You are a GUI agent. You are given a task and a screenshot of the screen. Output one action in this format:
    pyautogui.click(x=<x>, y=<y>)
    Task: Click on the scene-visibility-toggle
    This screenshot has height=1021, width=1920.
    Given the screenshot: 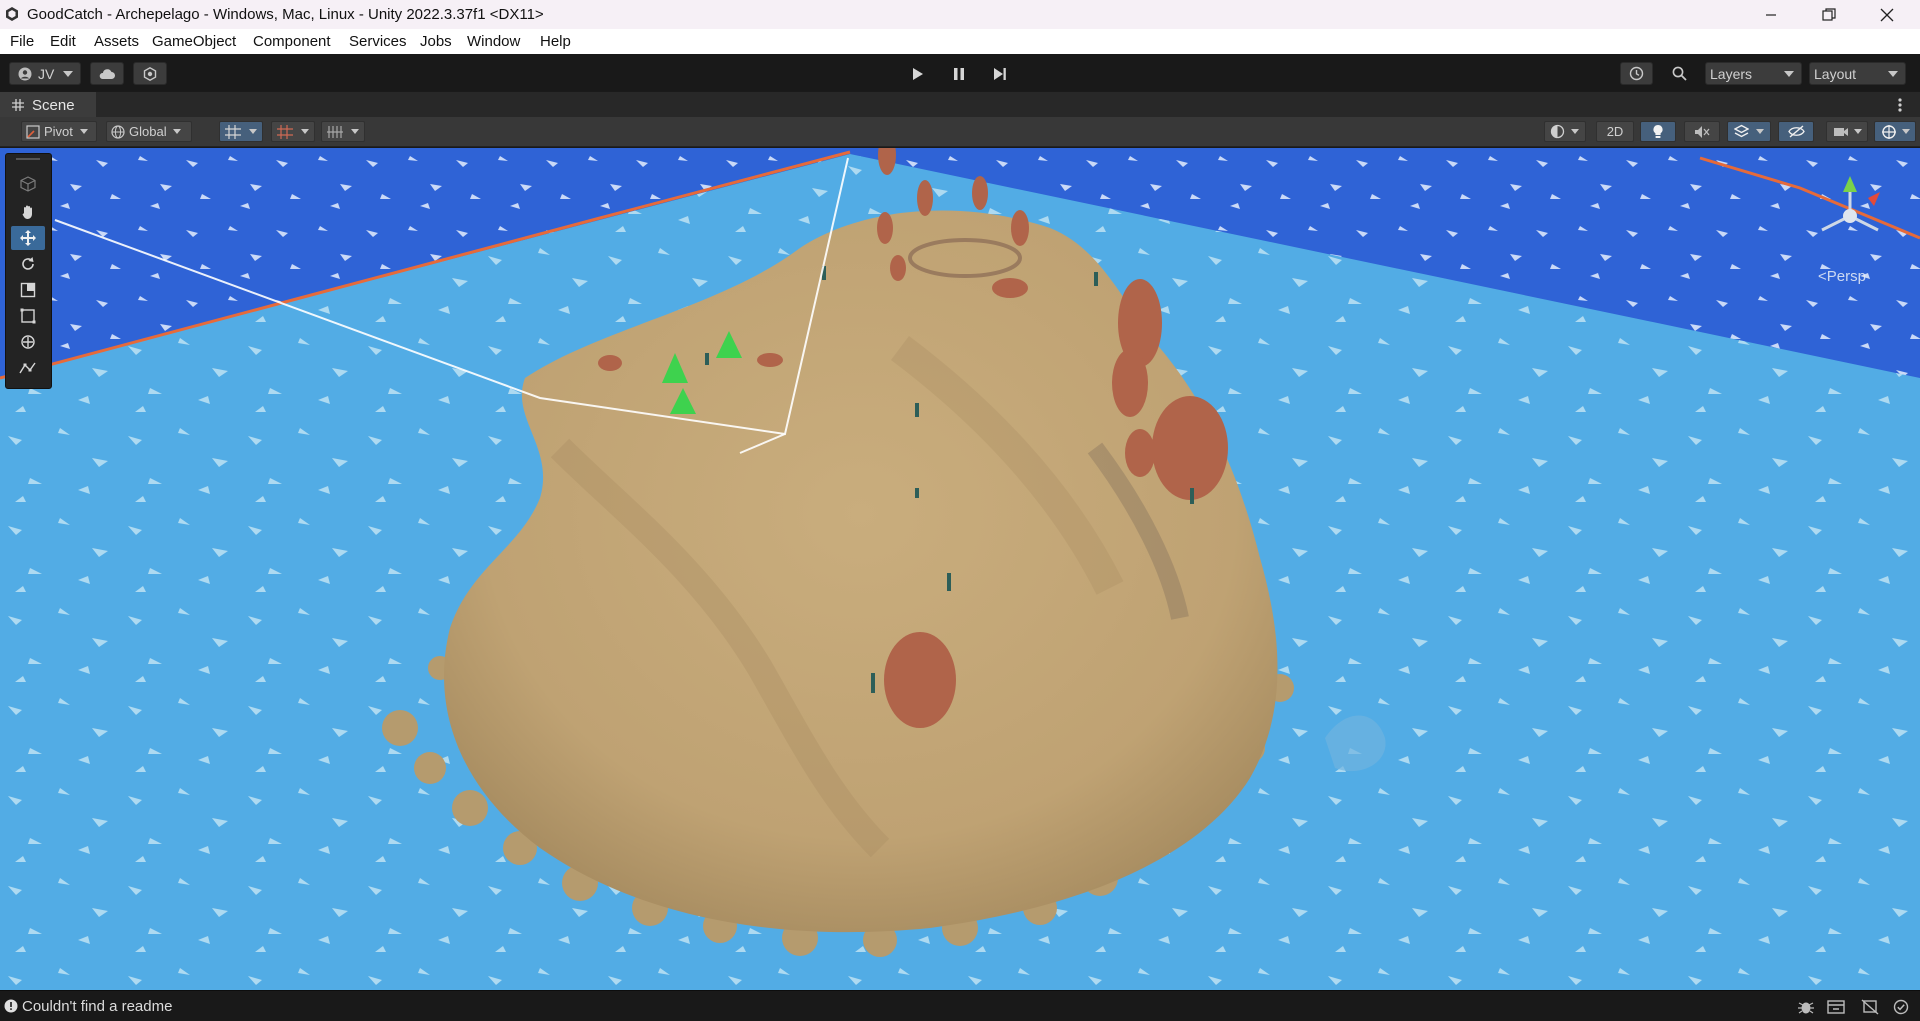 What is the action you would take?
    pyautogui.click(x=1796, y=131)
    